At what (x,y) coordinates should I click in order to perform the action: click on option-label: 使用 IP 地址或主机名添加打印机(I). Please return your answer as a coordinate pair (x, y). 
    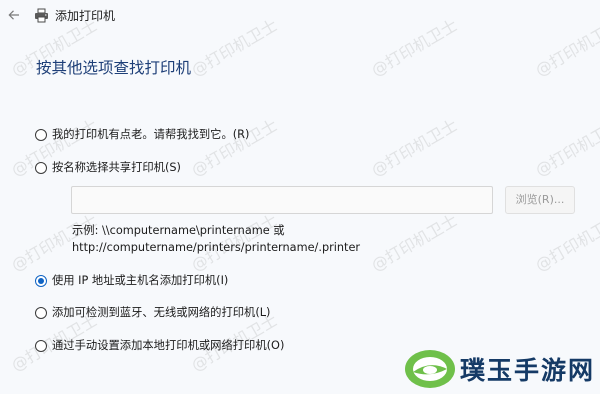
    Looking at the image, I should click on (140, 280).